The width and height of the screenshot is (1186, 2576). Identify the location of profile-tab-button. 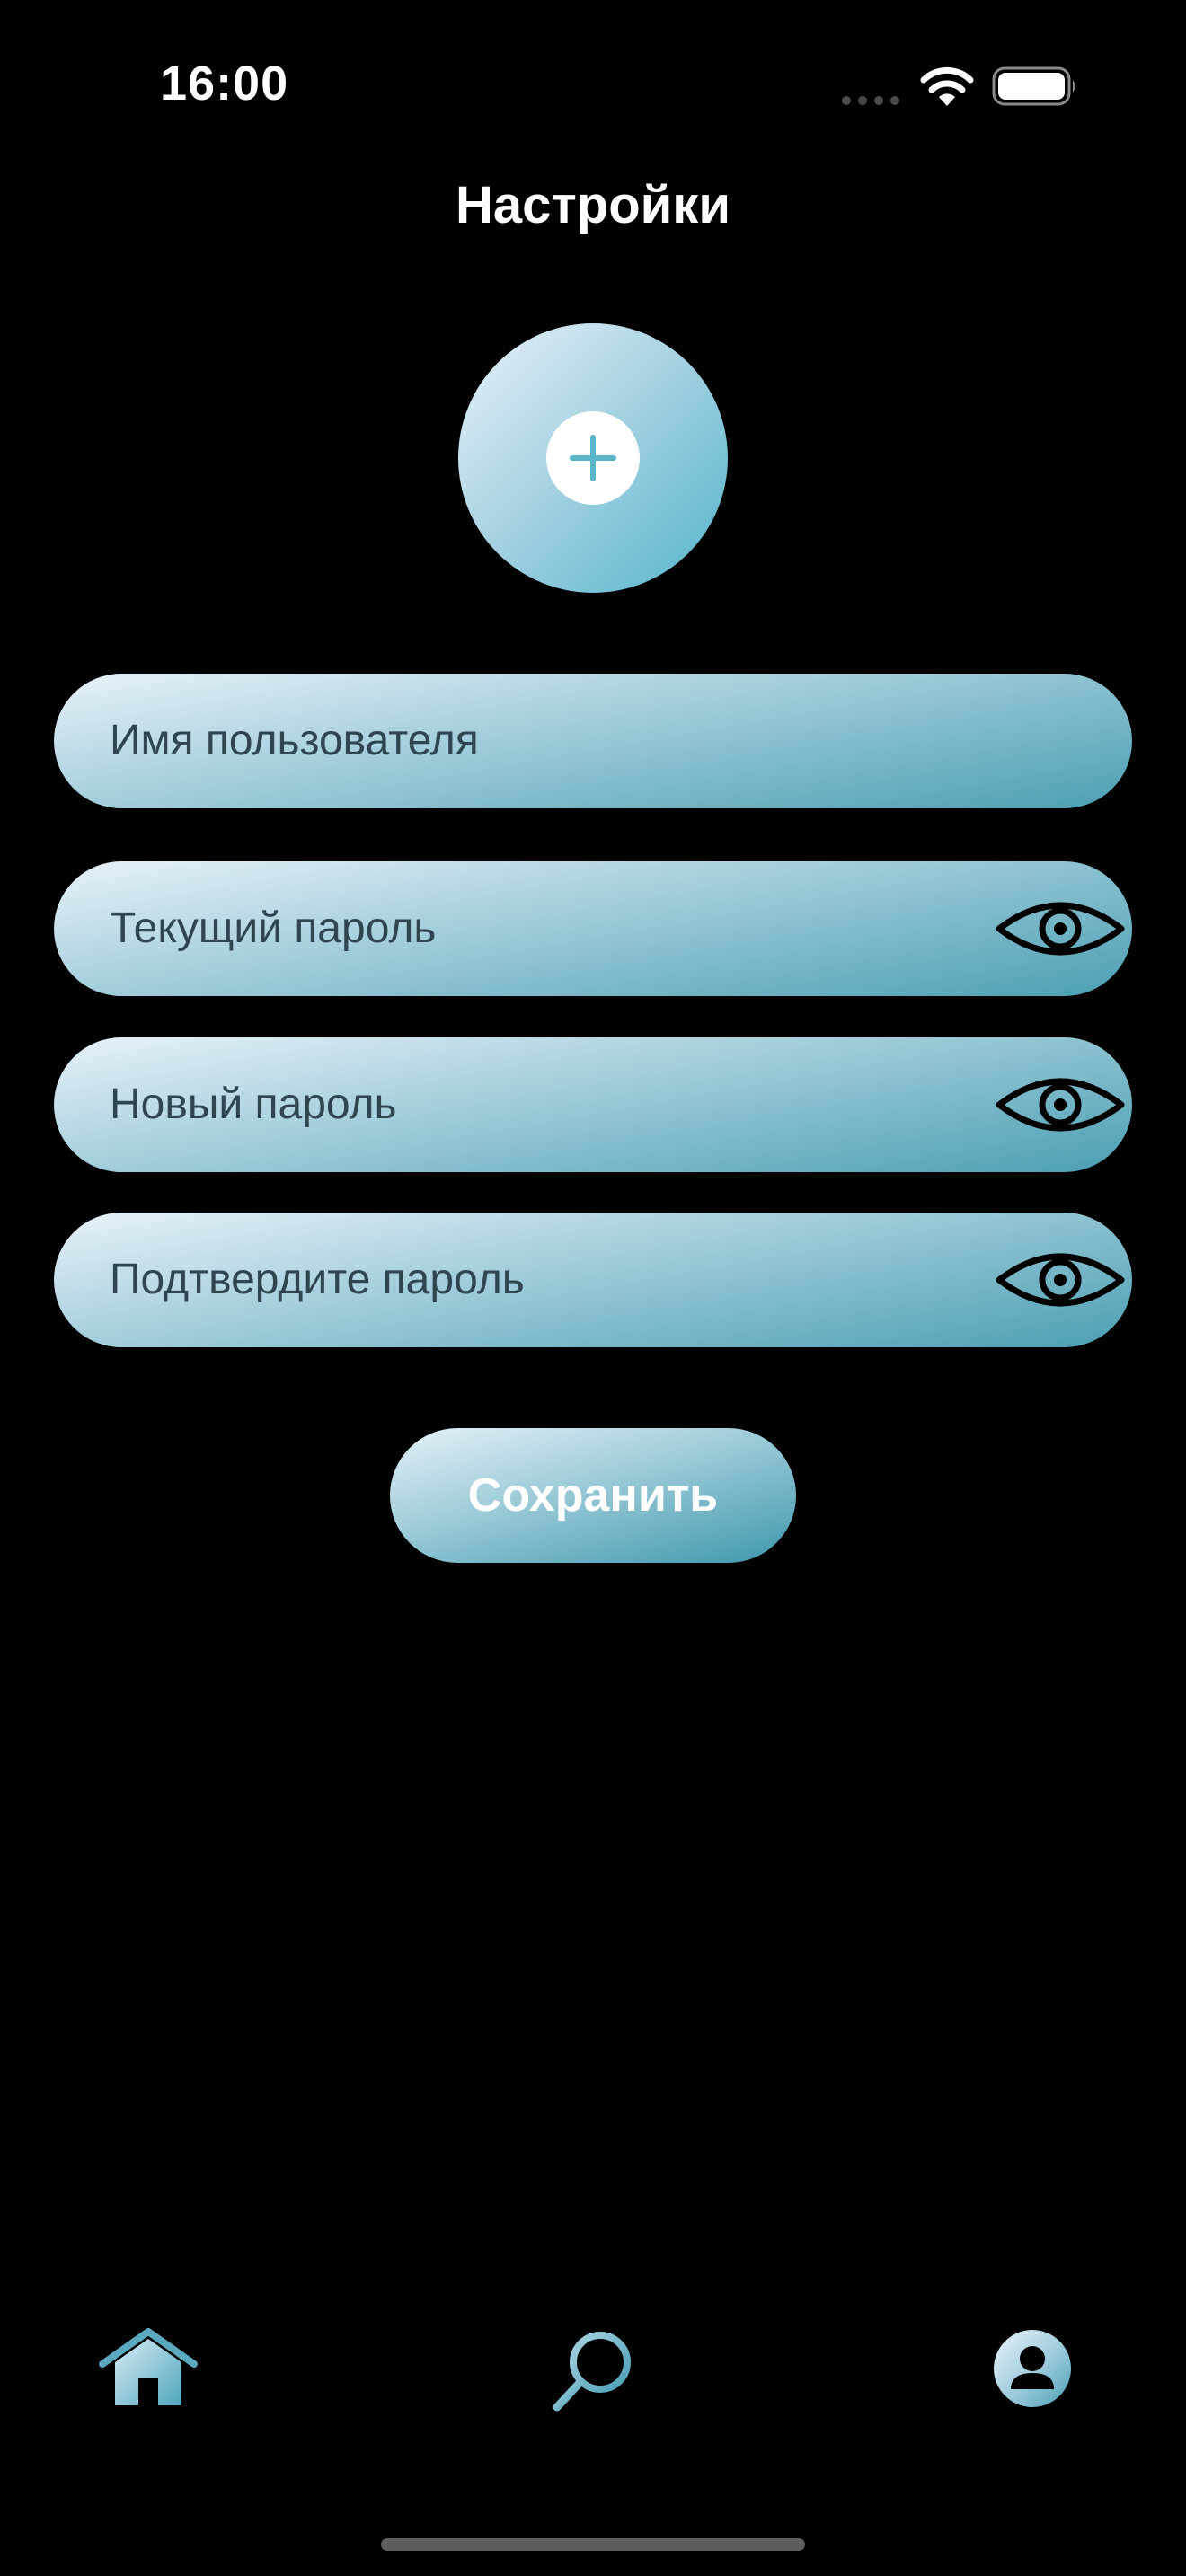
(1032, 2368).